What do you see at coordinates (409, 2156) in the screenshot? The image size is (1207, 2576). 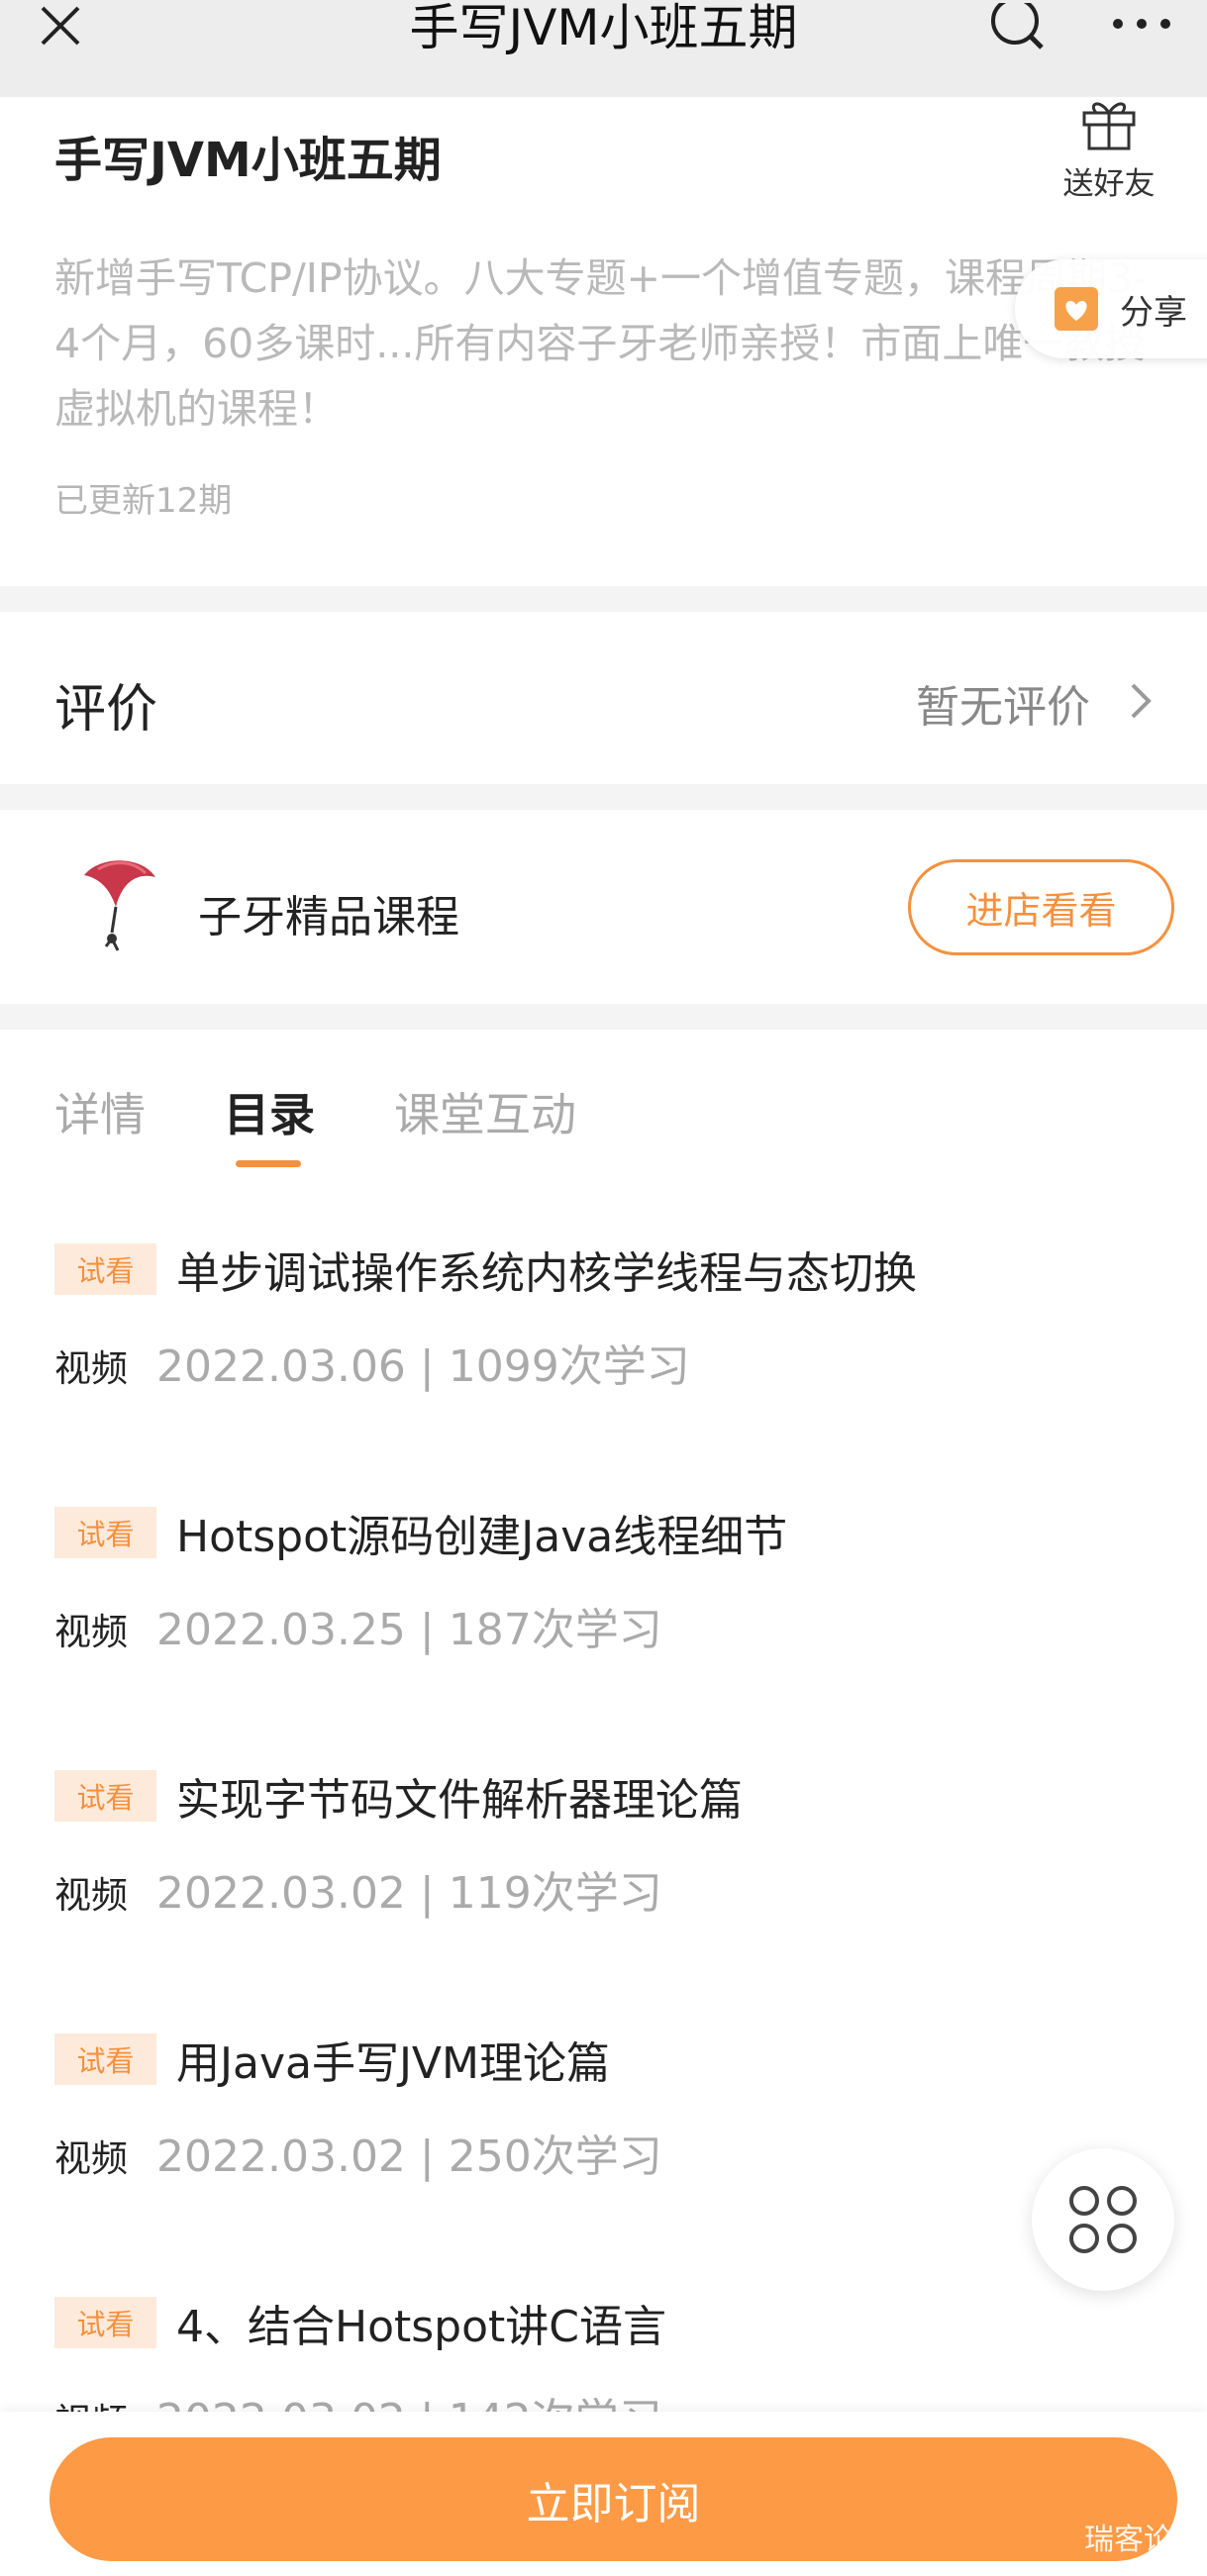 I see `lesson-meta: 2022.03.02 | 250次学习` at bounding box center [409, 2156].